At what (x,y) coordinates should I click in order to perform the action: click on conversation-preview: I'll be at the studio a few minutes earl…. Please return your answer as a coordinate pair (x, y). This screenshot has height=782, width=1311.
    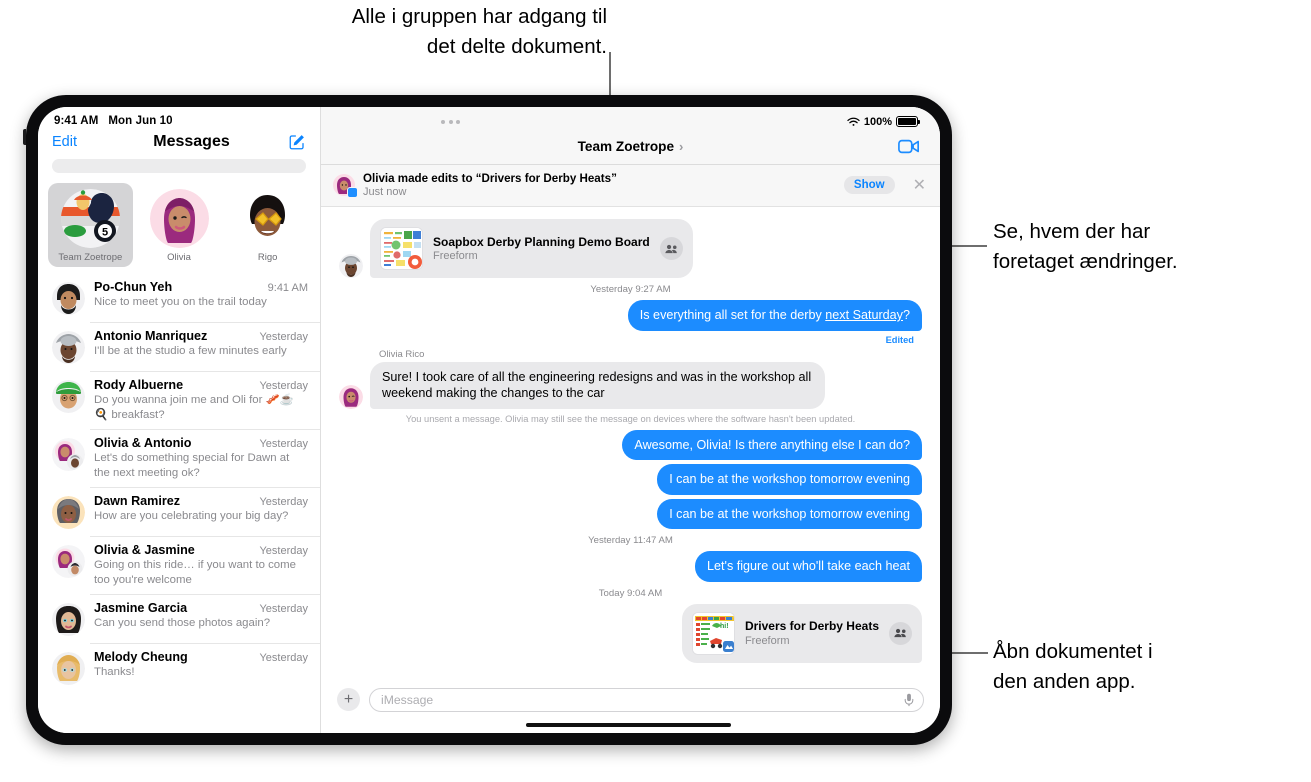
    Looking at the image, I should click on (190, 351).